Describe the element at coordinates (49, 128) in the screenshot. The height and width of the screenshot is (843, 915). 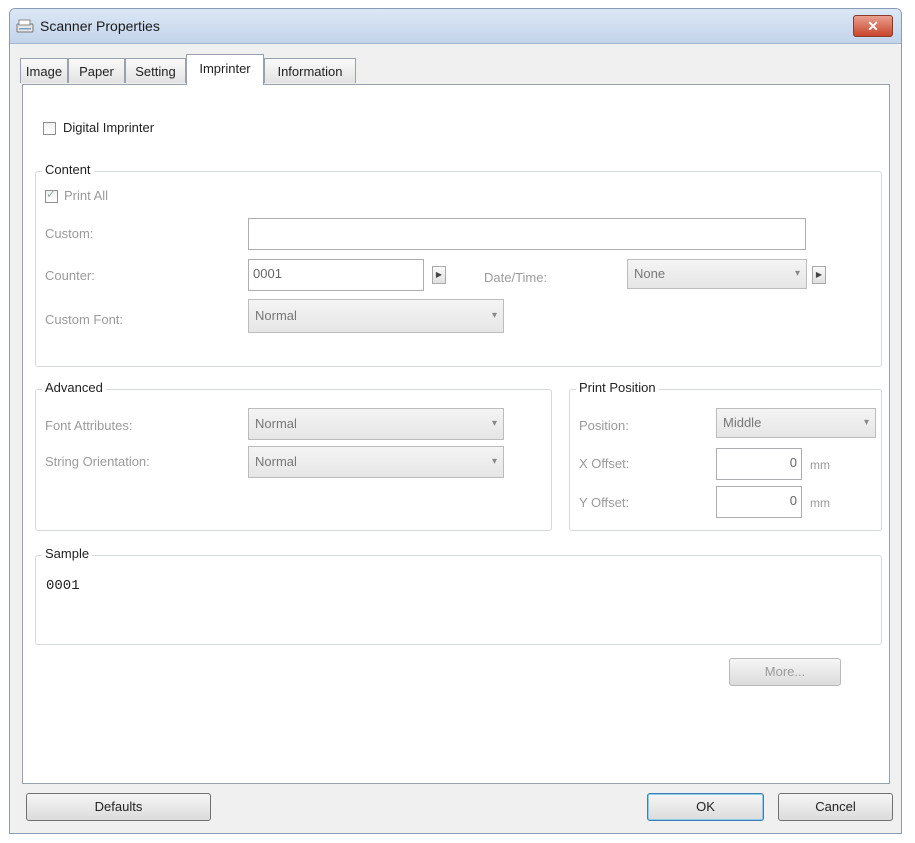
I see `digital-imprinter-checkbox` at that location.